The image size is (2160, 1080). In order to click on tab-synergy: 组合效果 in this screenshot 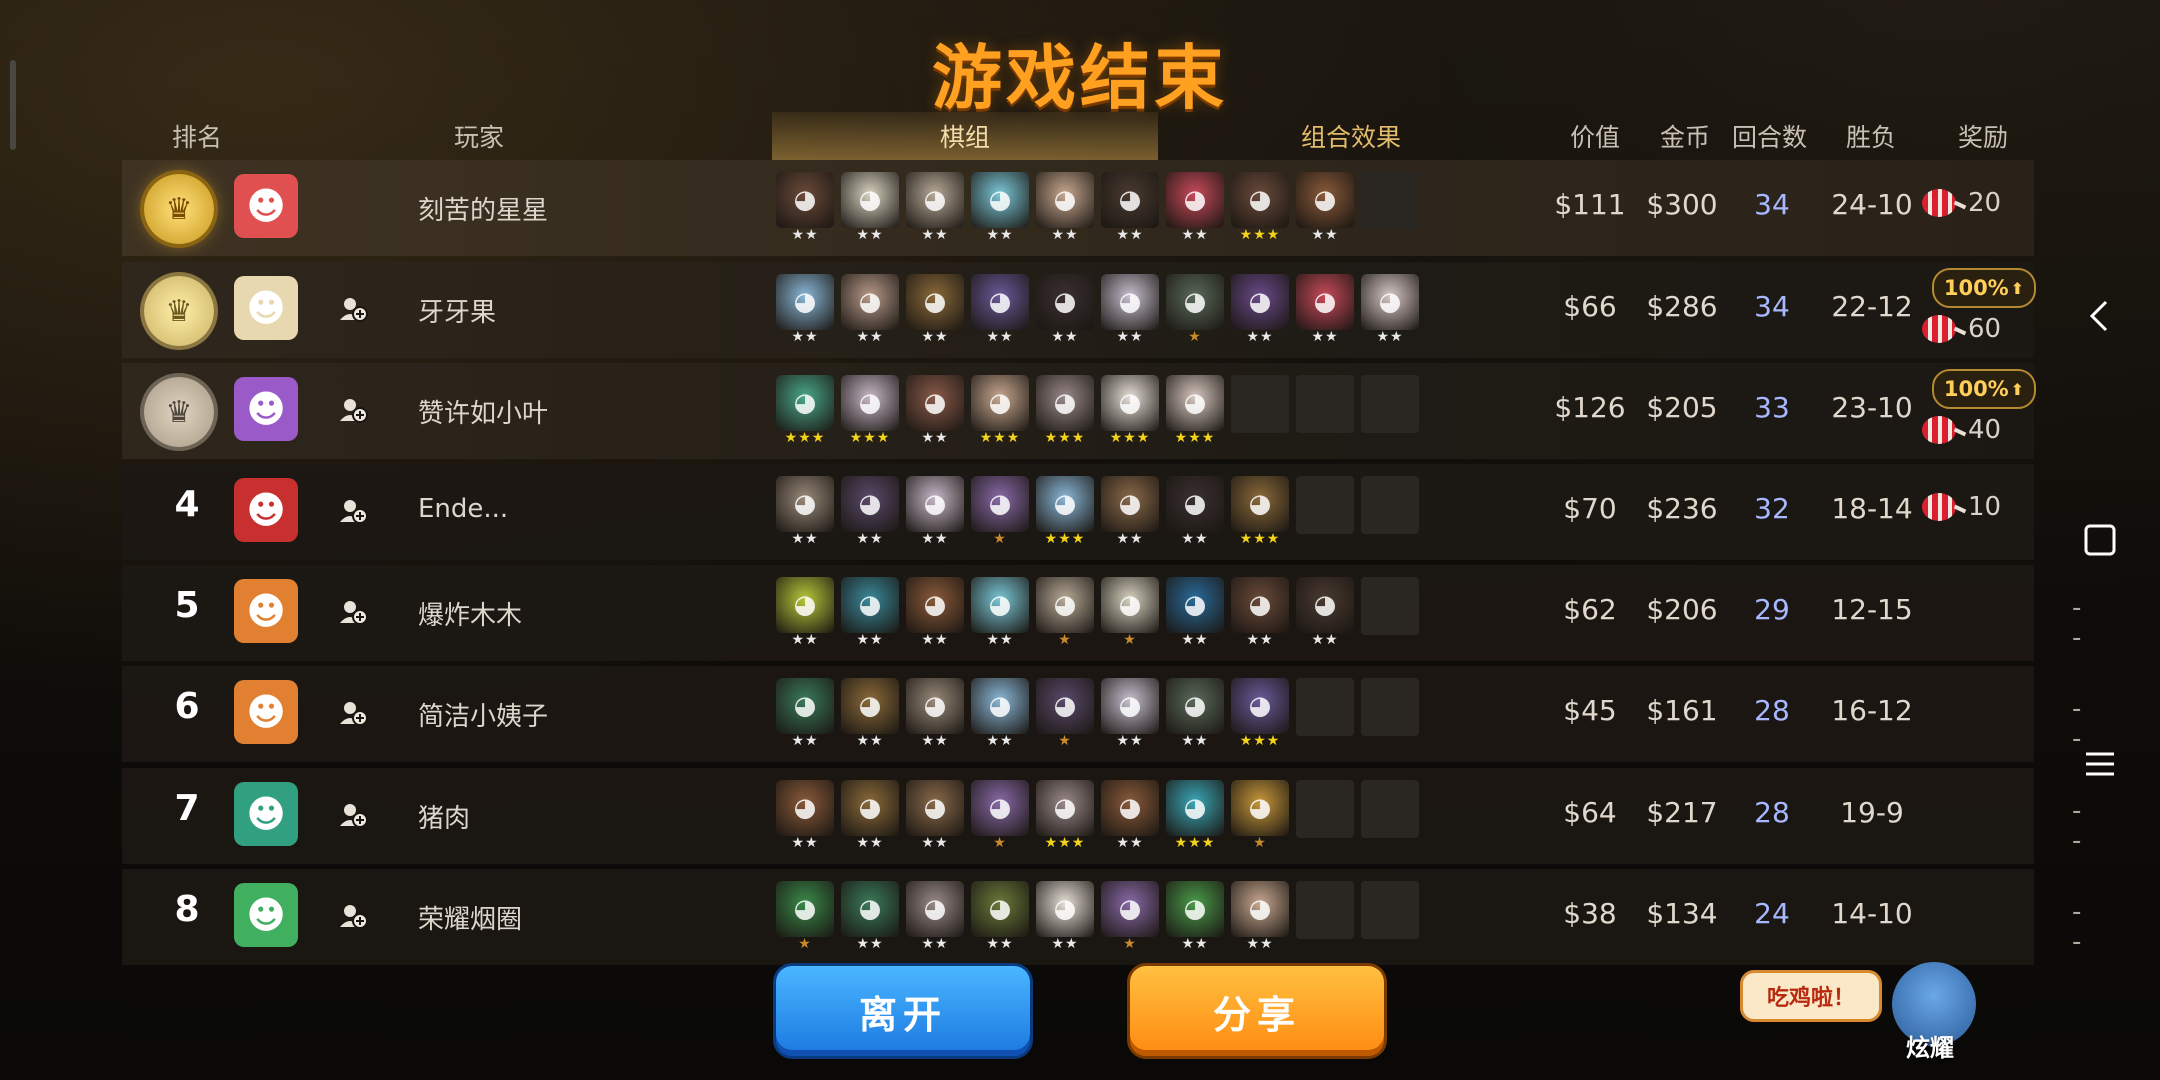, I will do `click(1351, 136)`.